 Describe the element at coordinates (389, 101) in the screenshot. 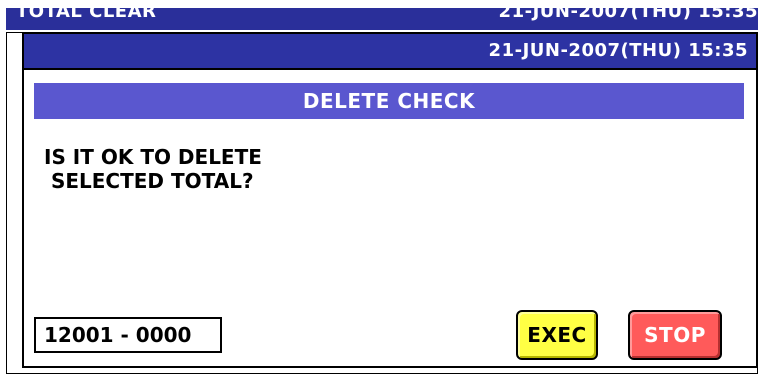

I see `dialog-header: DELETE CHECK` at that location.